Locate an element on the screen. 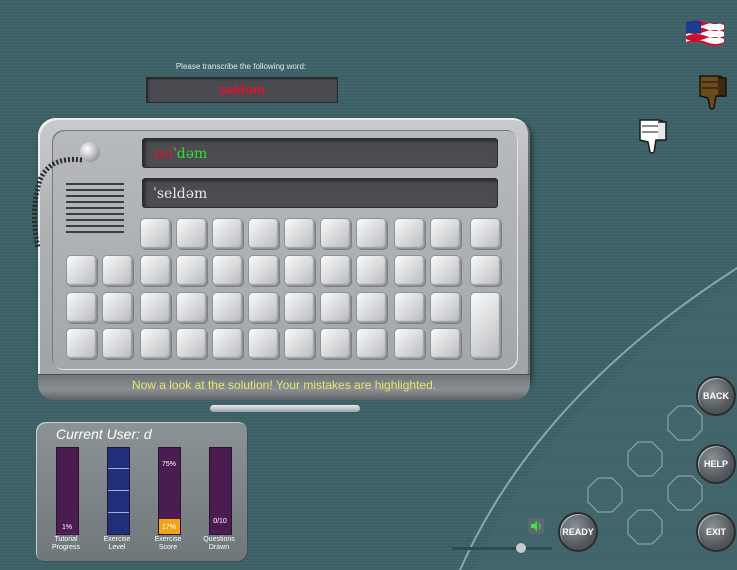 The image size is (737, 570). exercise-score-value: 17% is located at coordinates (168, 527).